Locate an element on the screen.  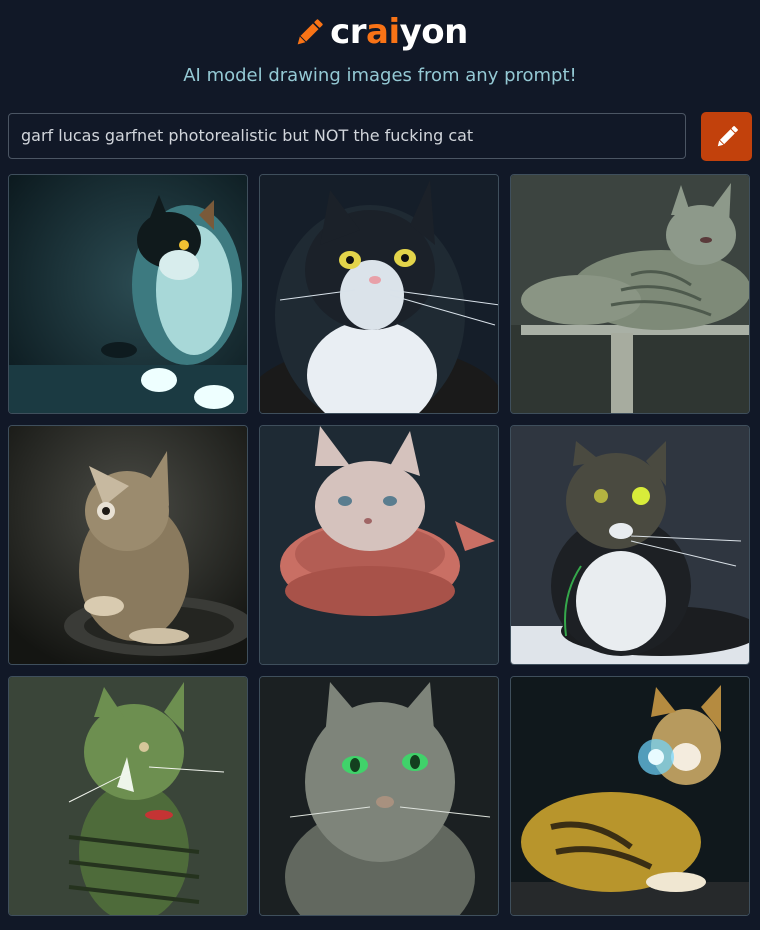
draw-button is located at coordinates (726, 136).